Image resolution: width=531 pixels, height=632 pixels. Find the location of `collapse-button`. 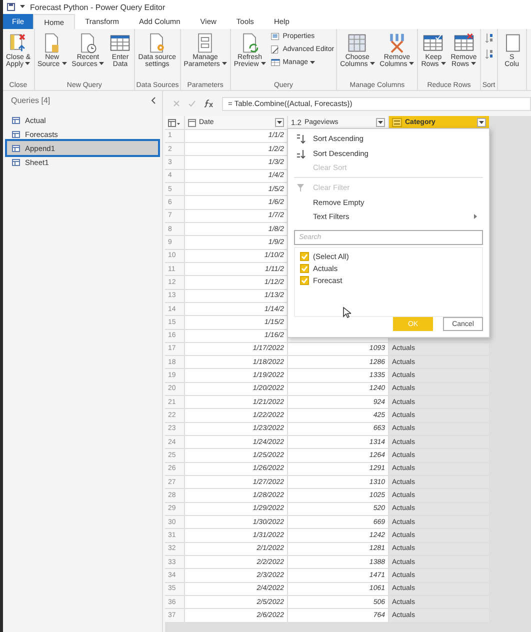

collapse-button is located at coordinates (153, 100).